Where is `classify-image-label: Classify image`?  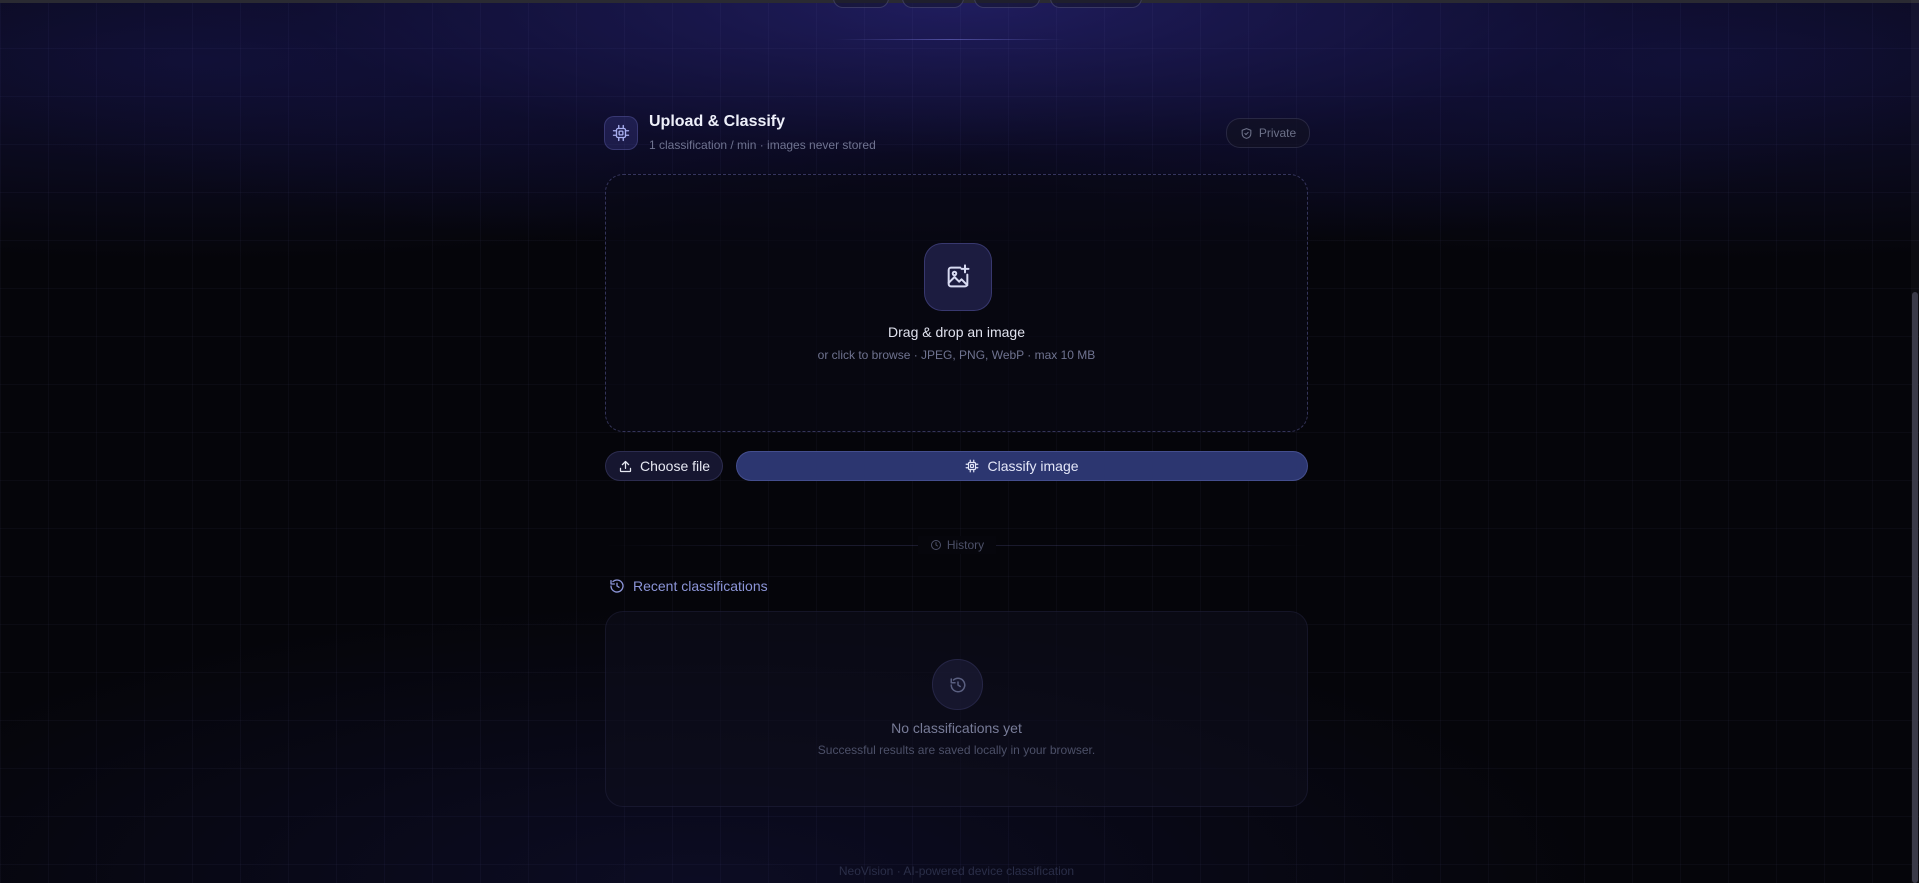
classify-image-label: Classify image is located at coordinates (1033, 466).